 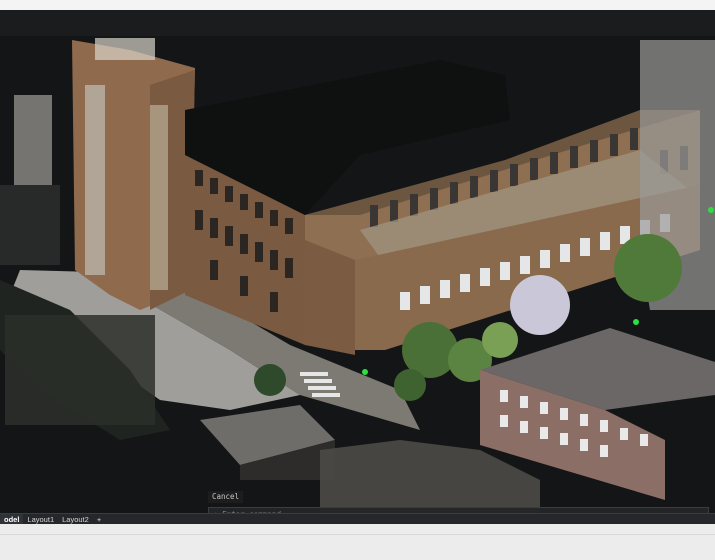 What do you see at coordinates (159, 197) in the screenshot?
I see `tower-vertical-strip` at bounding box center [159, 197].